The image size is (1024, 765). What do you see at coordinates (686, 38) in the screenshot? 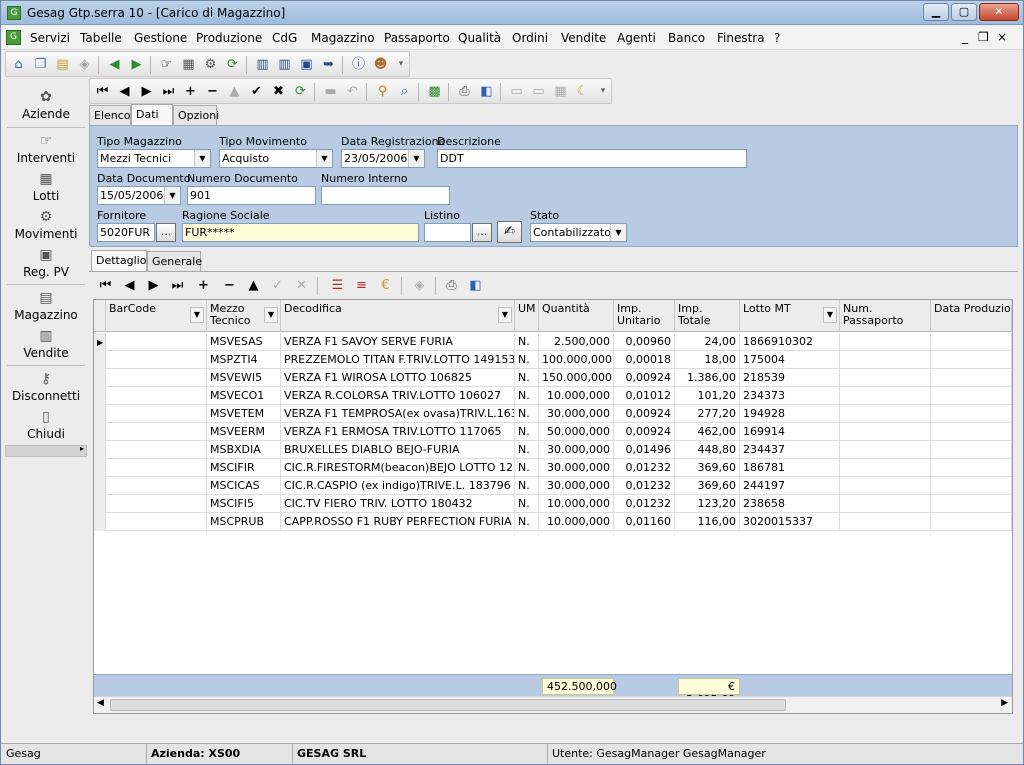
I see `menu-banco: Banco` at bounding box center [686, 38].